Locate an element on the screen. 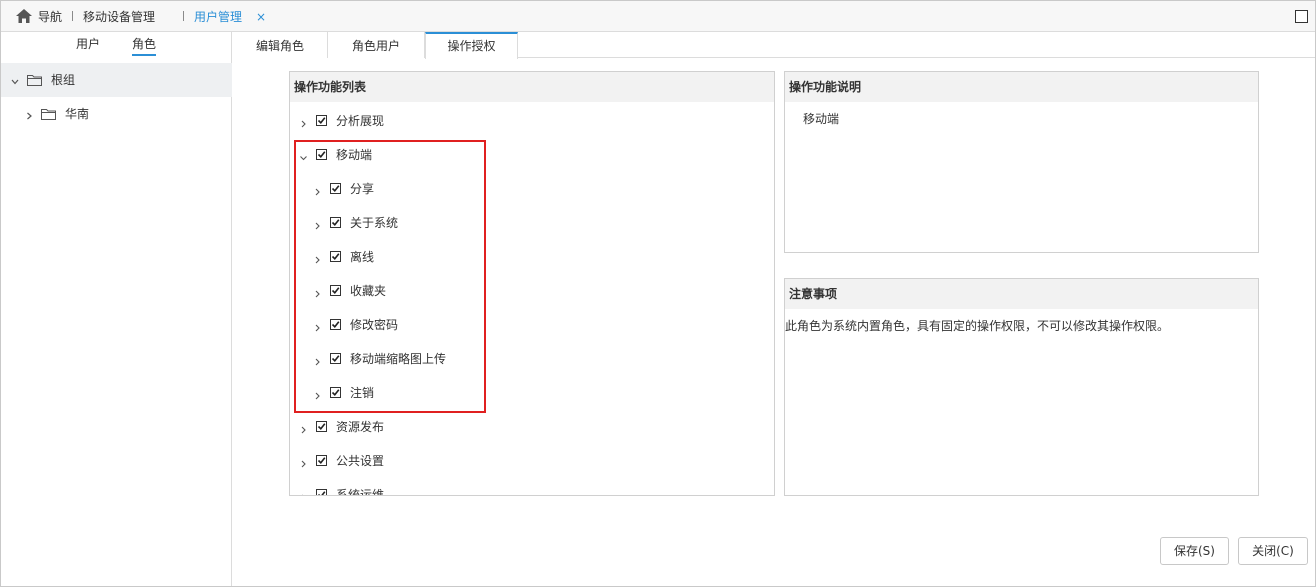 The image size is (1316, 587). notes-text: 此角色为系统内置角色，具有固定的操作权限，不可以修改其操作权限。 is located at coordinates (977, 326).